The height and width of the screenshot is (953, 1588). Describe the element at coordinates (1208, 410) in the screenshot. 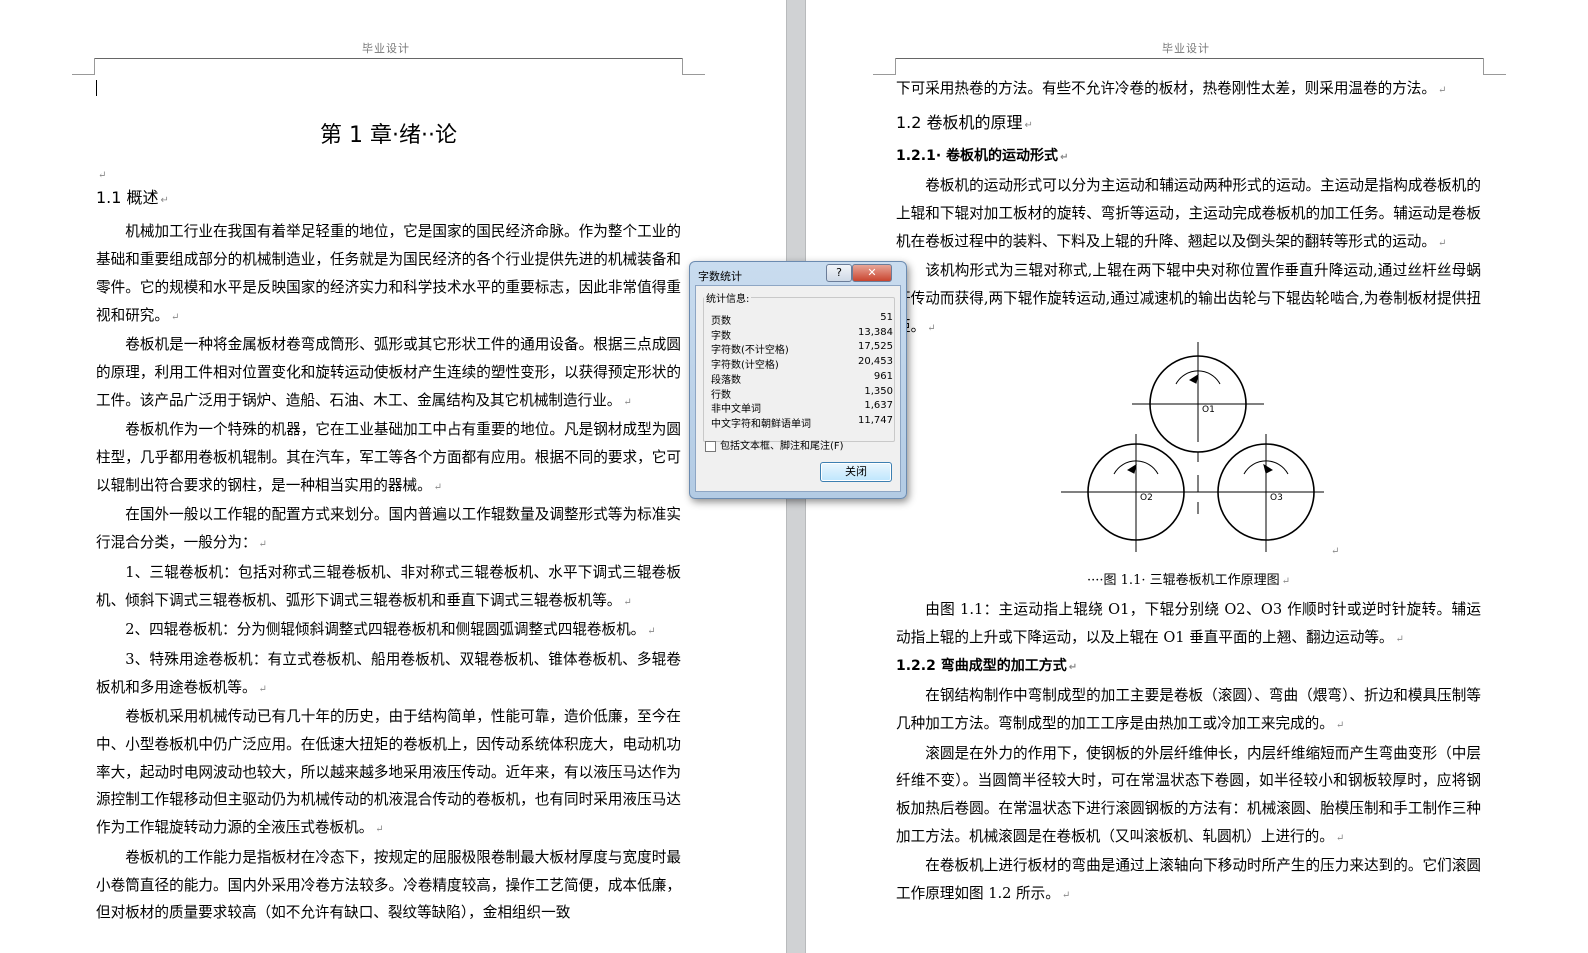

I see `roll-label-o1: O1` at that location.